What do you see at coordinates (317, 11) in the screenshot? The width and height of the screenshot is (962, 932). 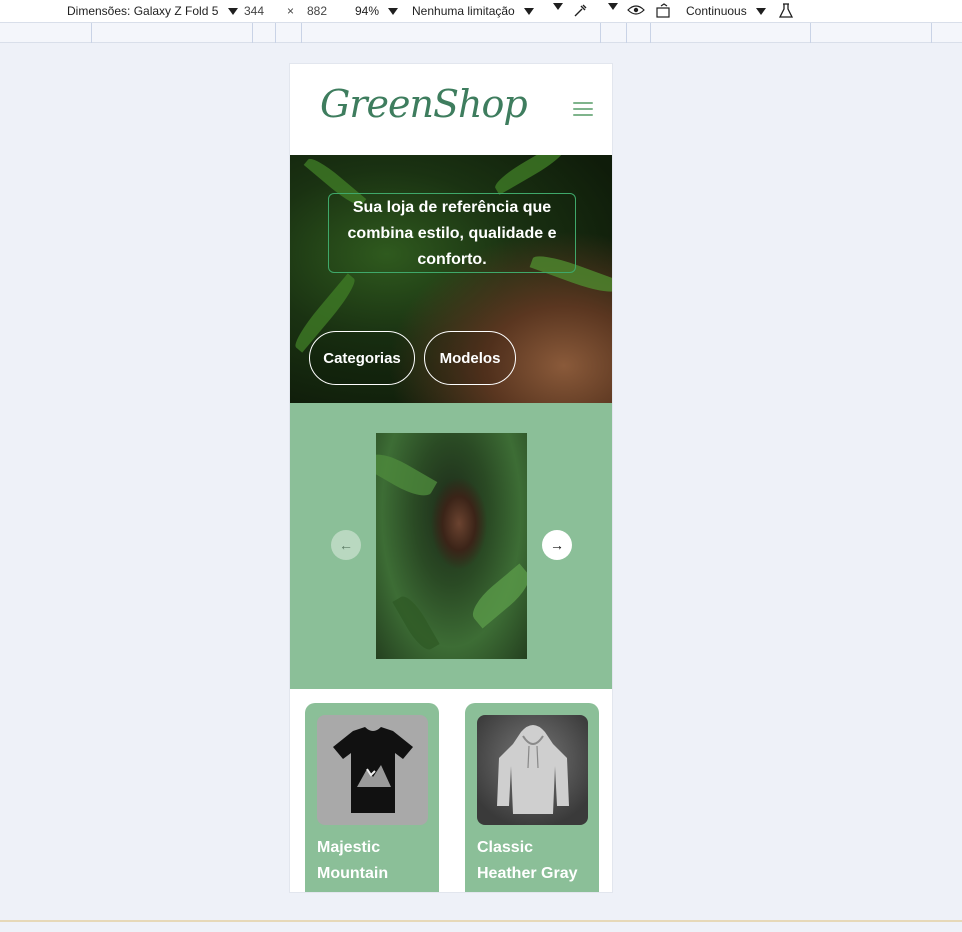 I see `height-input: 882` at bounding box center [317, 11].